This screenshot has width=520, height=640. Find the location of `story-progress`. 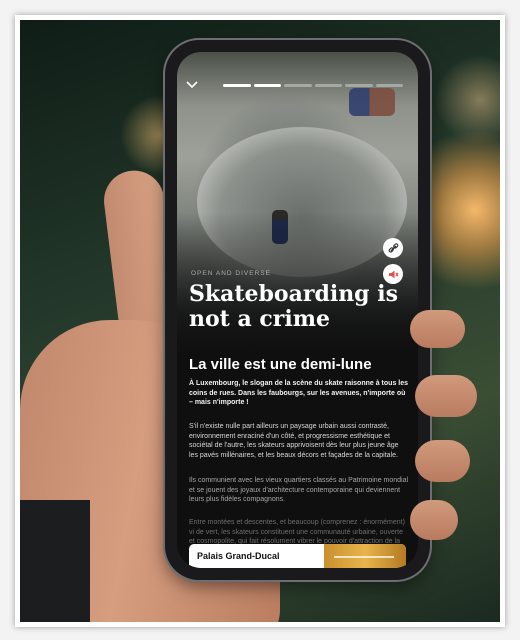

story-progress is located at coordinates (313, 85).